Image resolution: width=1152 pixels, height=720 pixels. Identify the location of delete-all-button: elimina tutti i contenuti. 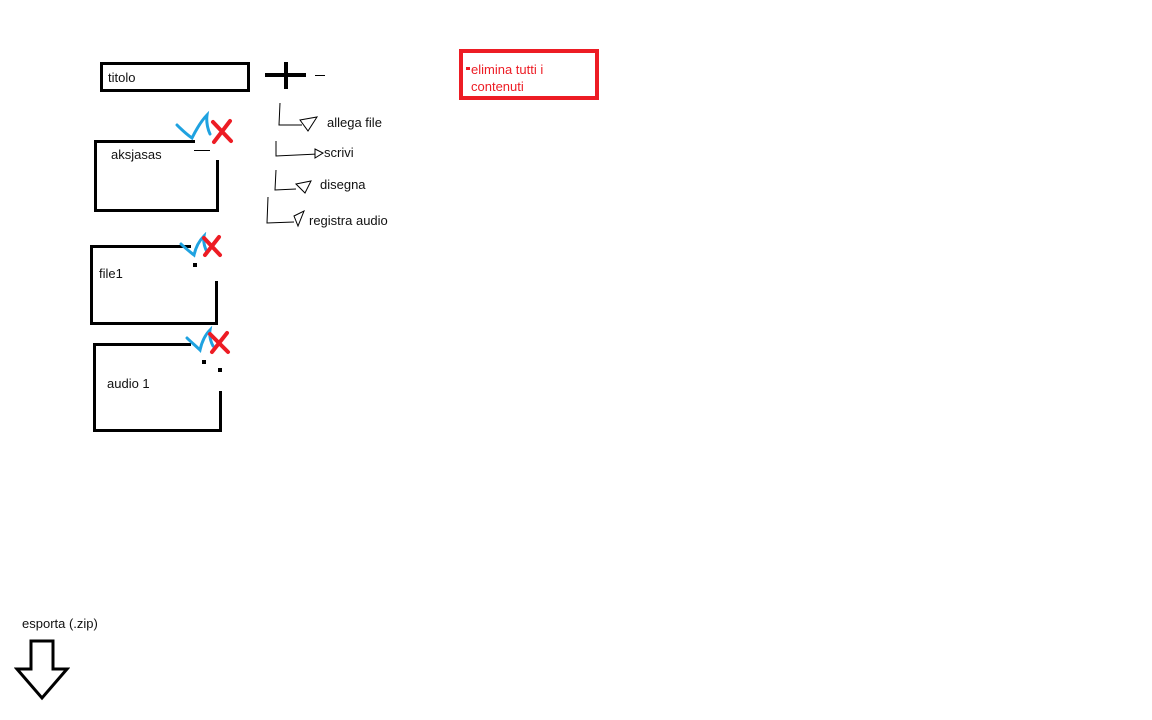
(529, 74).